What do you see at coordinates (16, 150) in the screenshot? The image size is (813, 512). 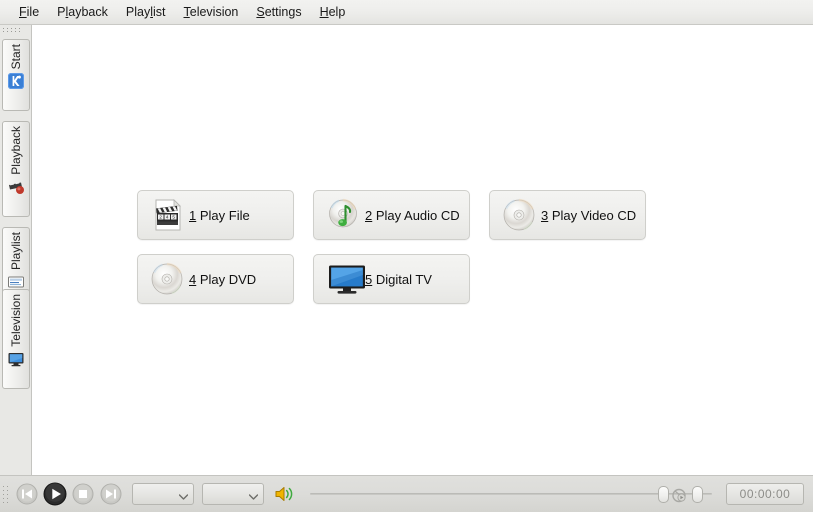 I see `sidebar-tab-playback-label: Playback` at bounding box center [16, 150].